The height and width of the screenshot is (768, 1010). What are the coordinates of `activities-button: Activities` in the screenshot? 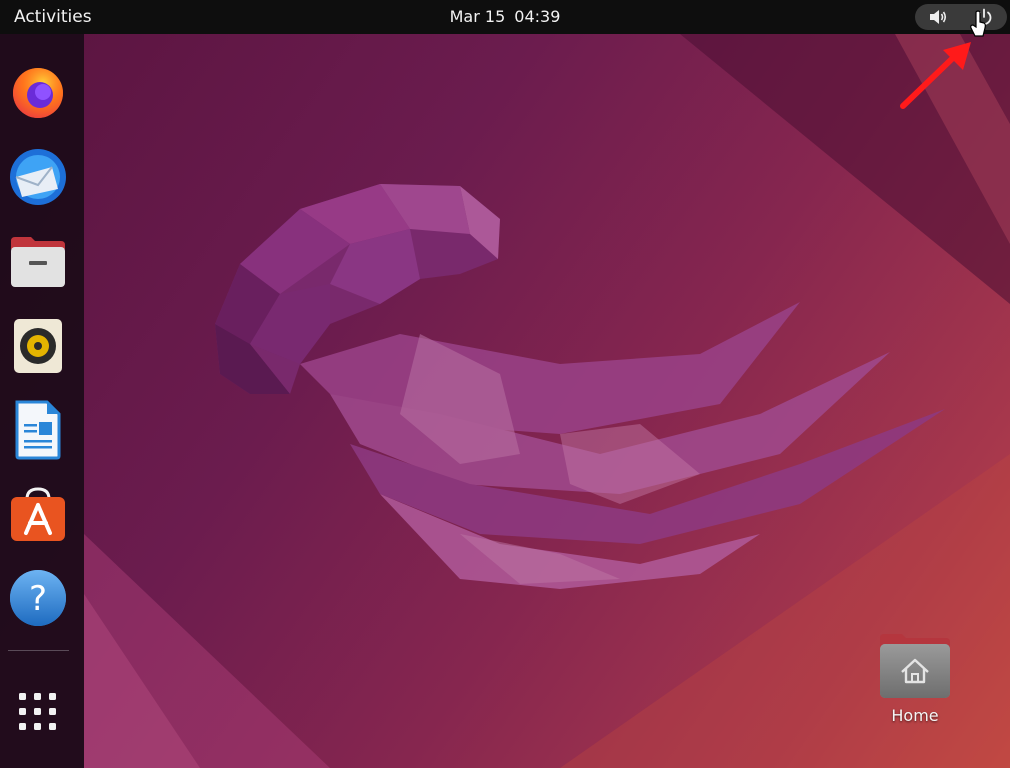 It's located at (53, 17).